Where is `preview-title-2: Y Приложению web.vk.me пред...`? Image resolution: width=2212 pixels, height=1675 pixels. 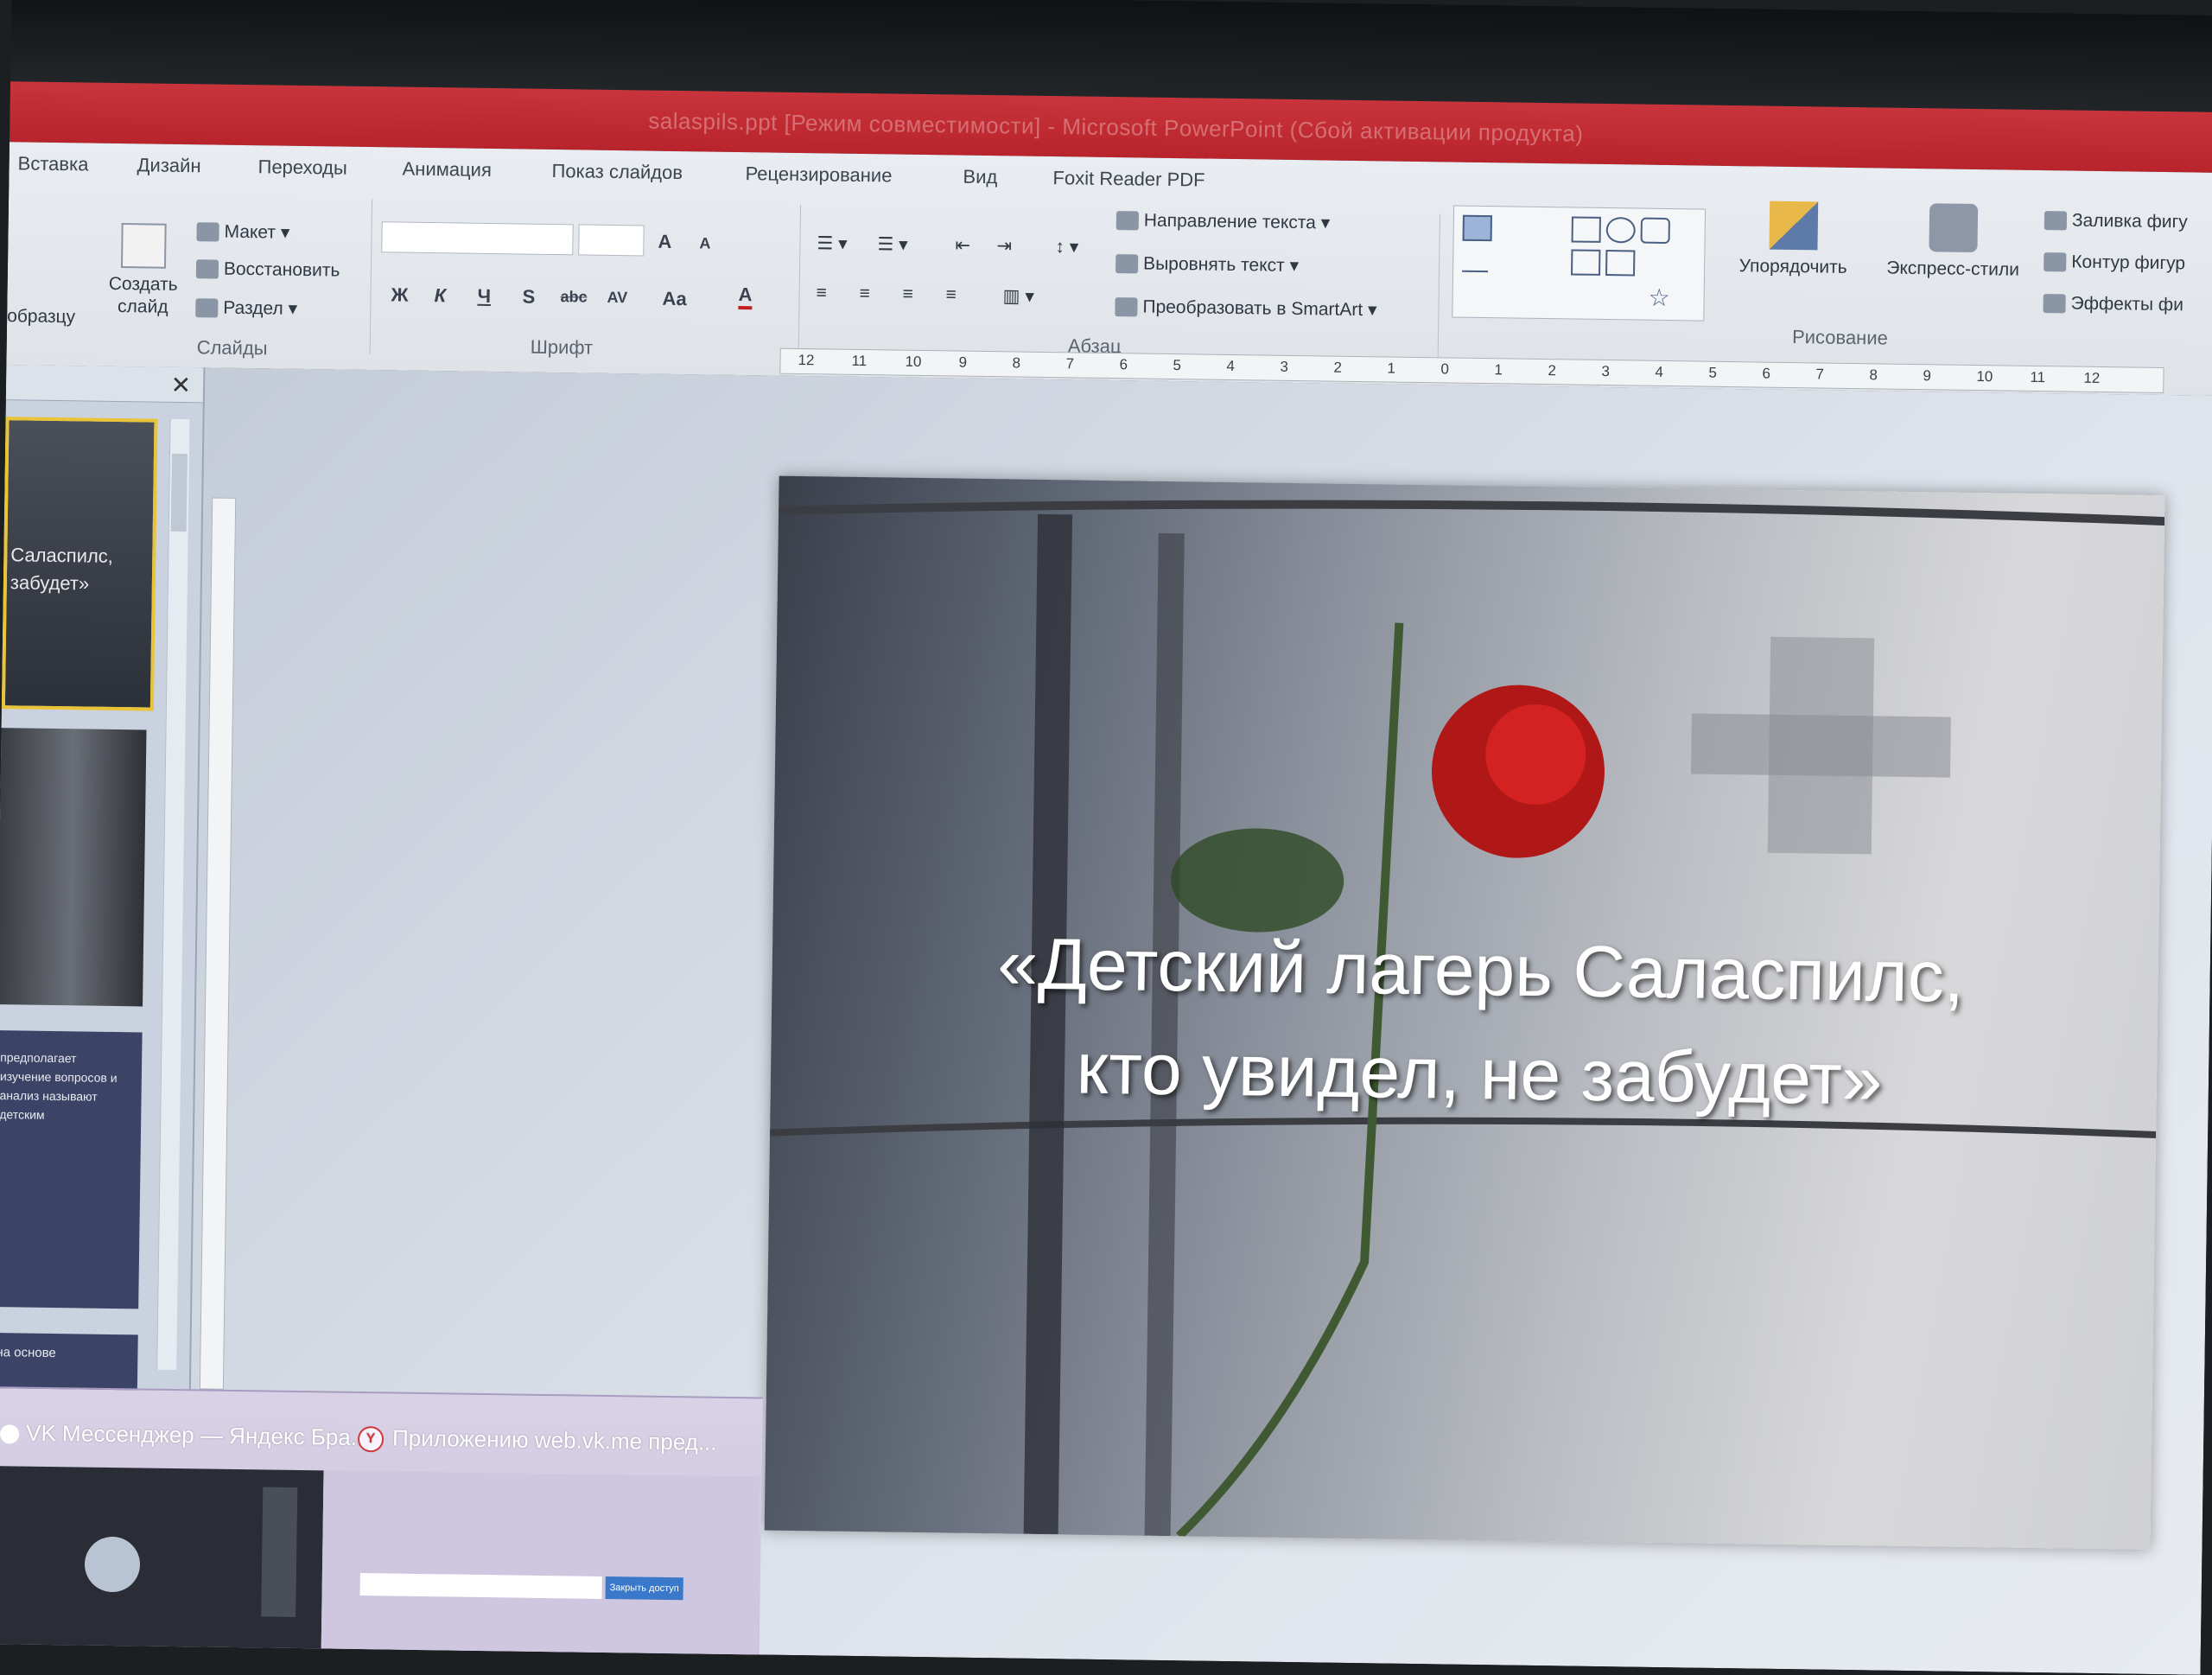 preview-title-2: Y Приложению web.vk.me пред... is located at coordinates (537, 1440).